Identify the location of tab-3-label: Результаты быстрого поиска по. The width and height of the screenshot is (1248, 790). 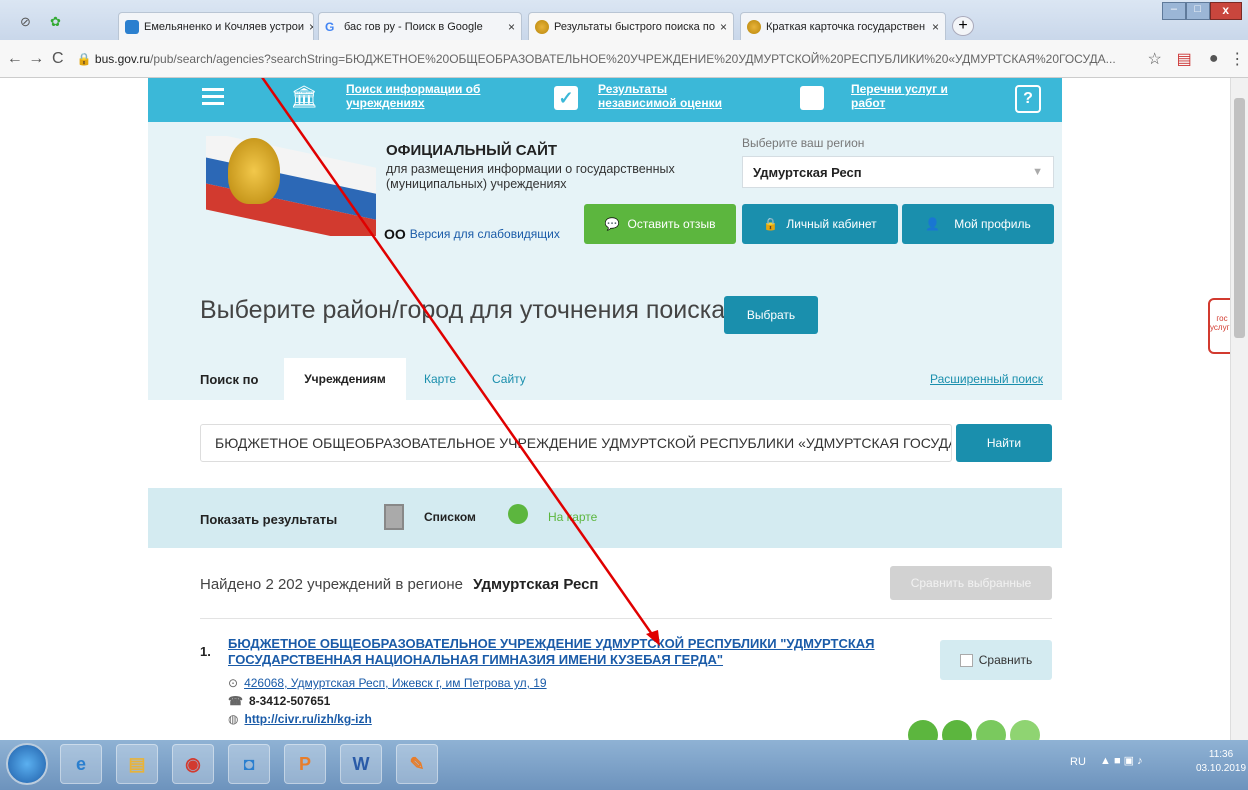
(634, 26).